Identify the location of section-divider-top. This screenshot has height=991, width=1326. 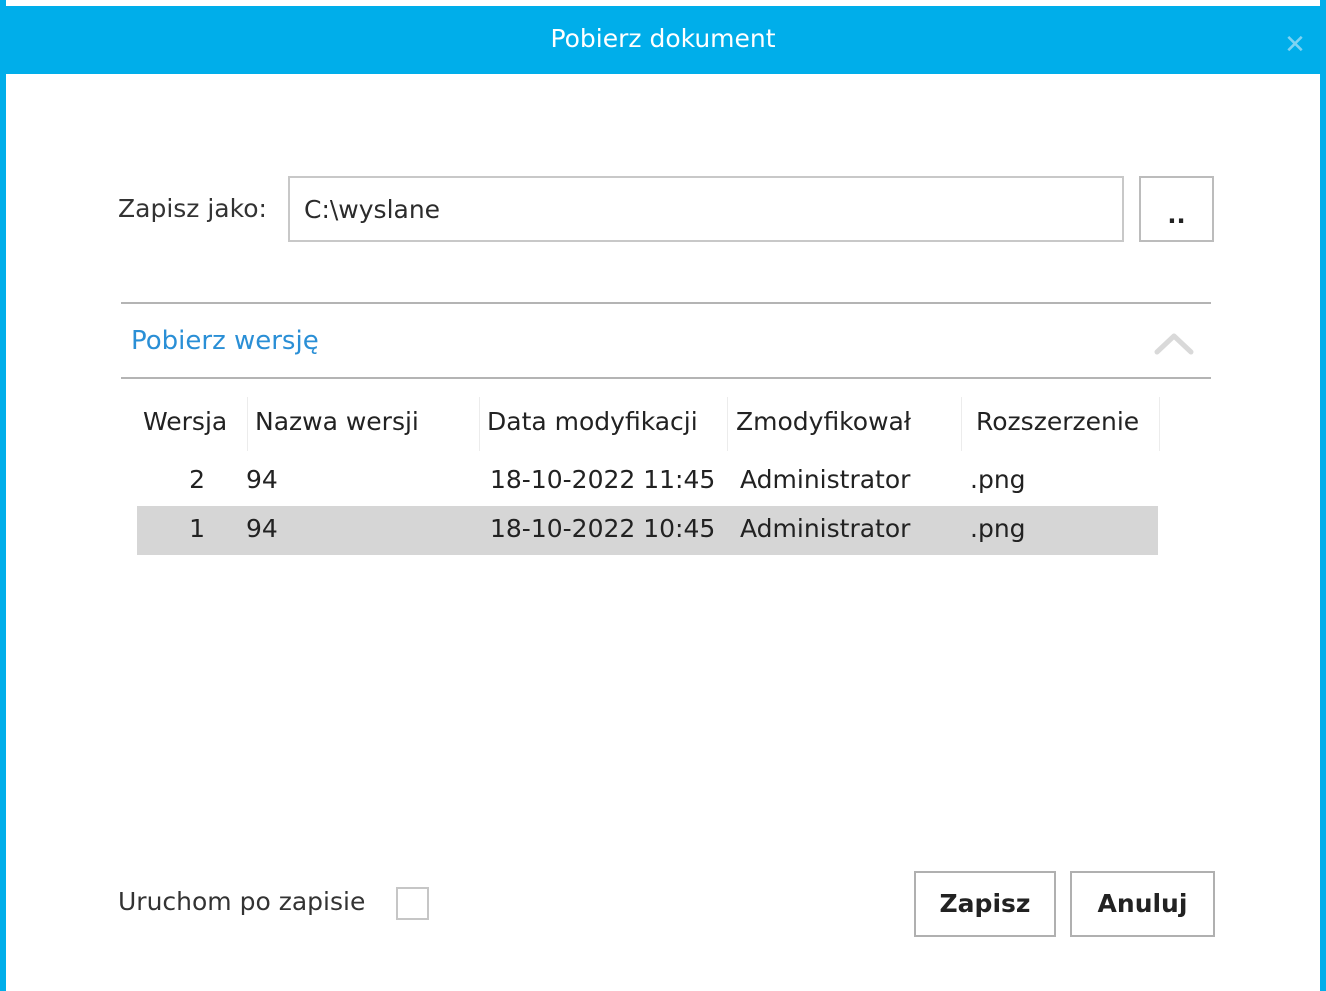
(666, 303).